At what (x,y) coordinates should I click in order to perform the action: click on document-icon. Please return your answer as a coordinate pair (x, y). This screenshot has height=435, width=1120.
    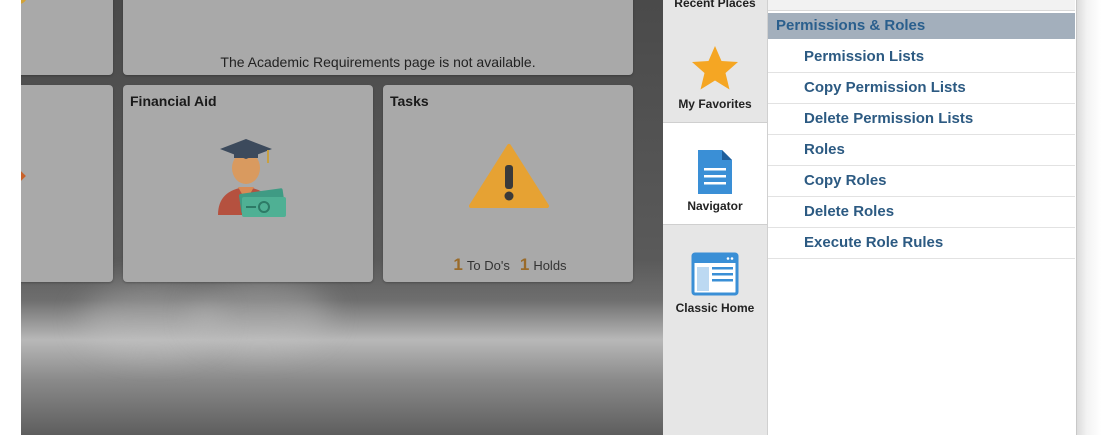
    Looking at the image, I should click on (715, 172).